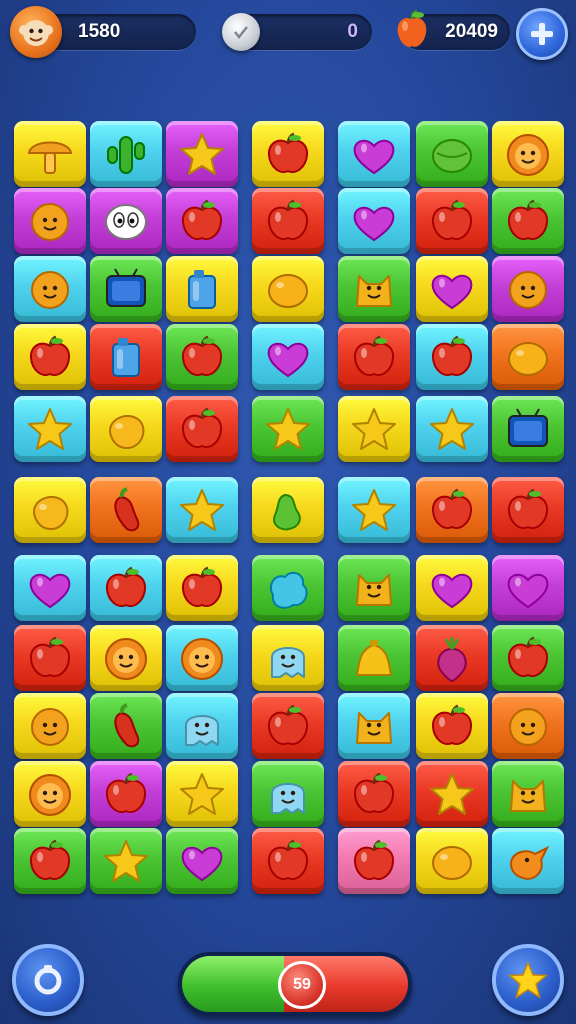 Image resolution: width=576 pixels, height=1024 pixels. Describe the element at coordinates (412, 30) in the screenshot. I see `fruit-icon` at that location.